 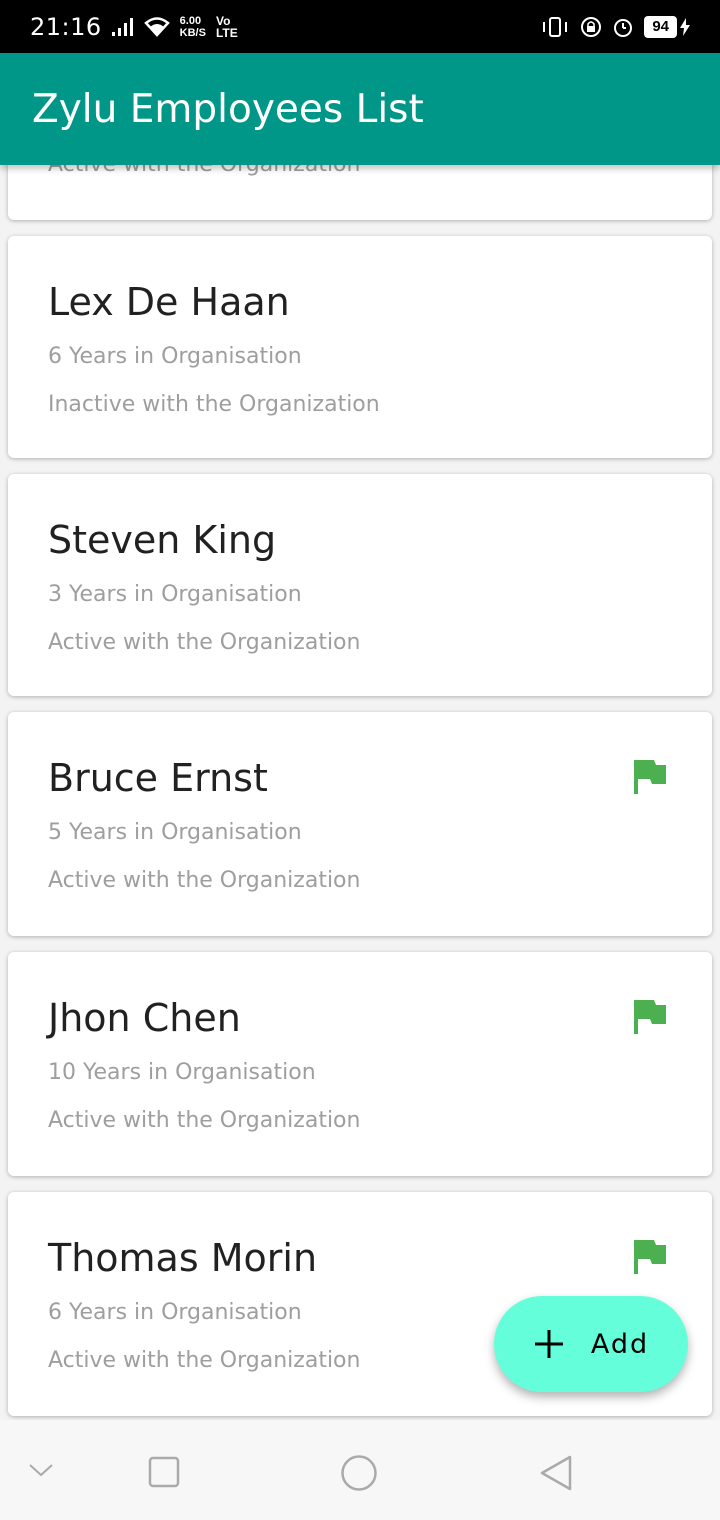 What do you see at coordinates (660, 26) in the screenshot?
I see `battery-level: 94` at bounding box center [660, 26].